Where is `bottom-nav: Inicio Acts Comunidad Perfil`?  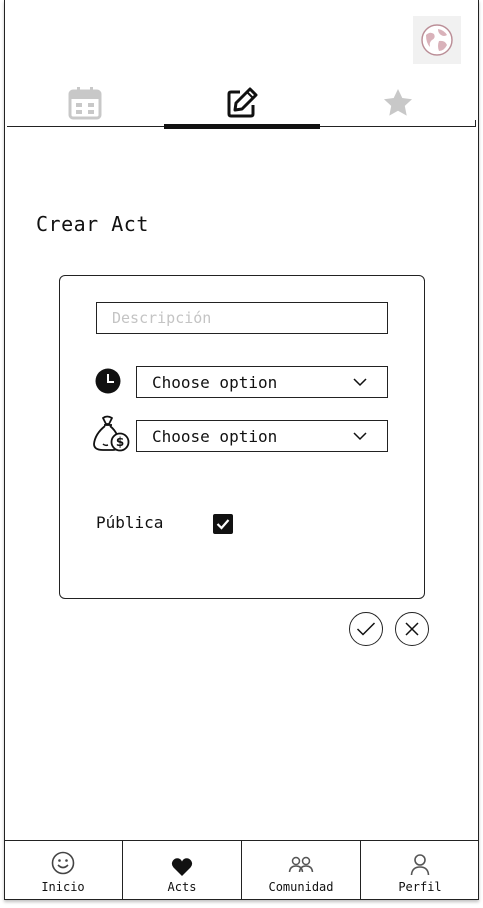
bottom-nav: Inicio Acts Comunidad Perfil is located at coordinates (241, 870).